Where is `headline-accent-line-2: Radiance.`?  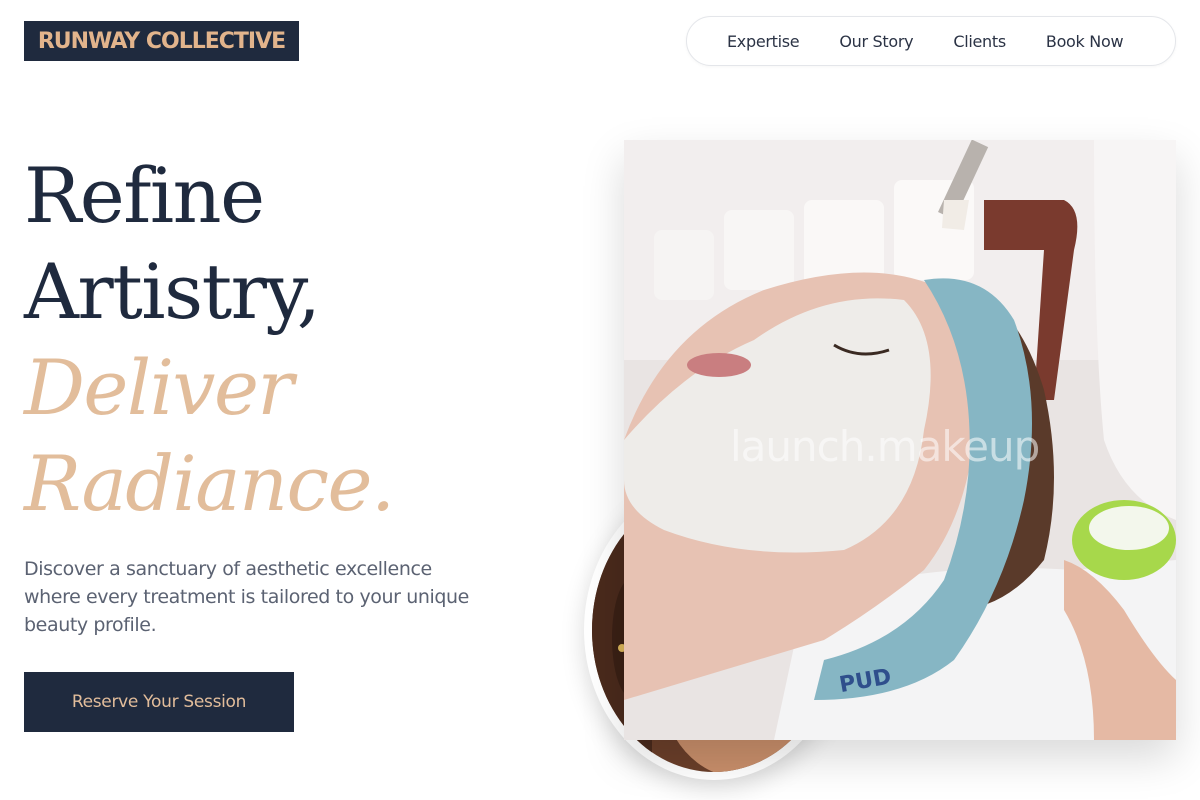 headline-accent-line-2: Radiance. is located at coordinates (209, 483).